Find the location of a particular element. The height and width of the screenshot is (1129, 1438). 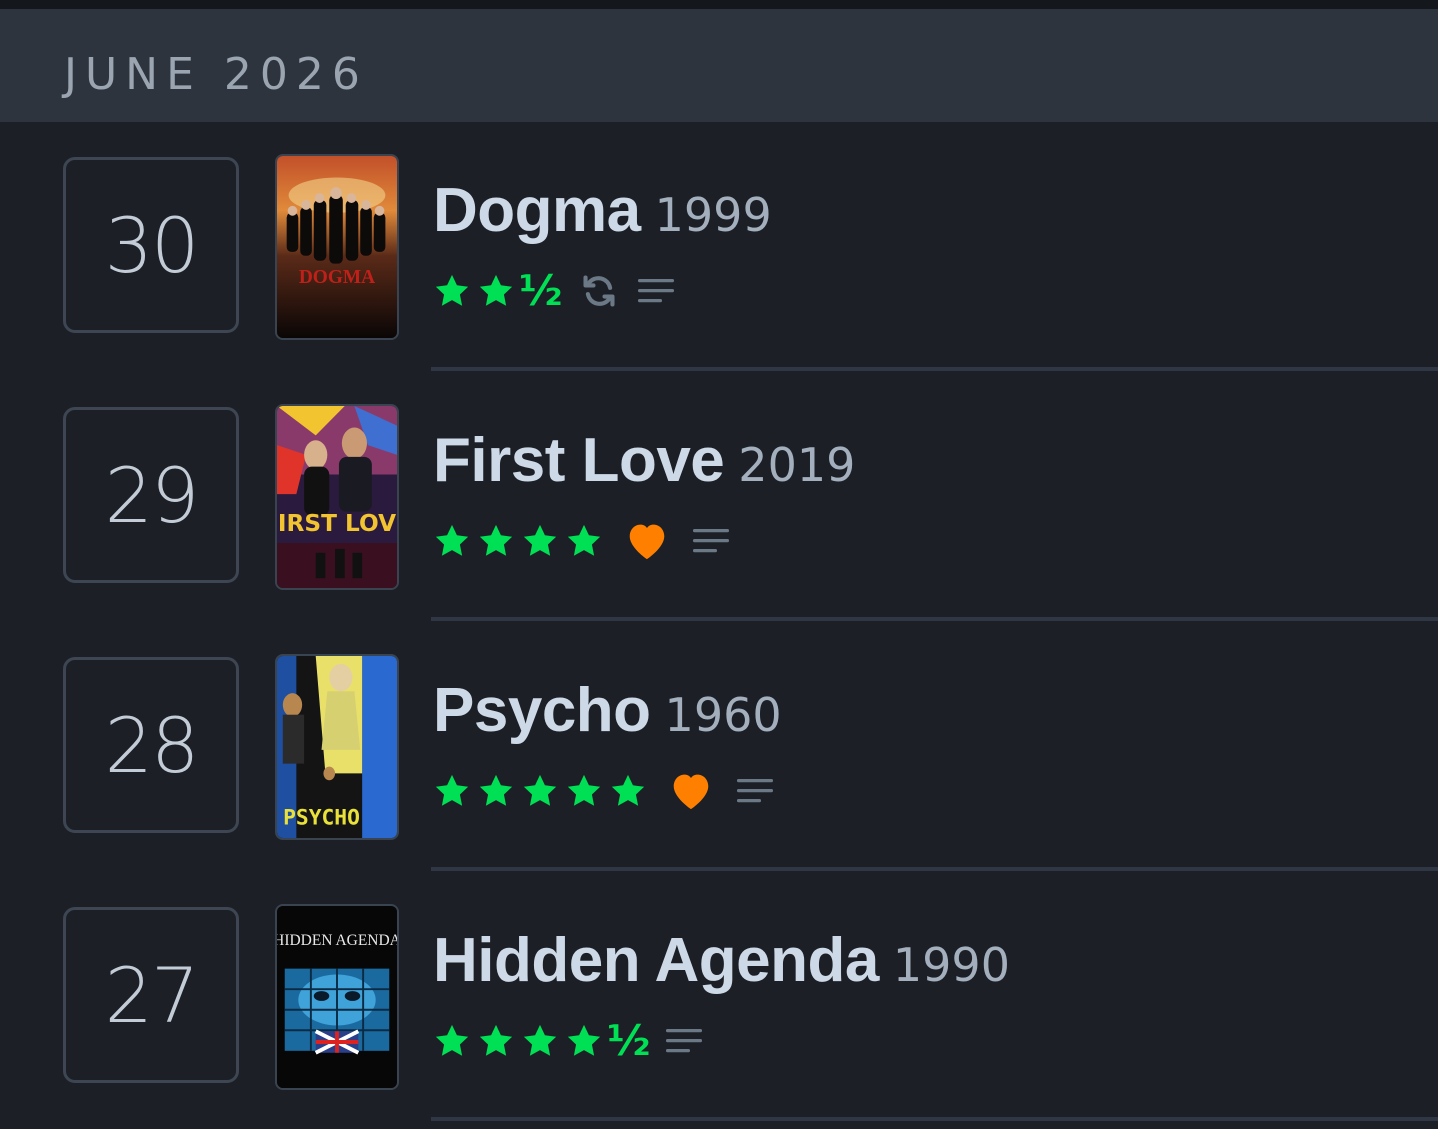

month-header: JUNE 2026 is located at coordinates (719, 65).